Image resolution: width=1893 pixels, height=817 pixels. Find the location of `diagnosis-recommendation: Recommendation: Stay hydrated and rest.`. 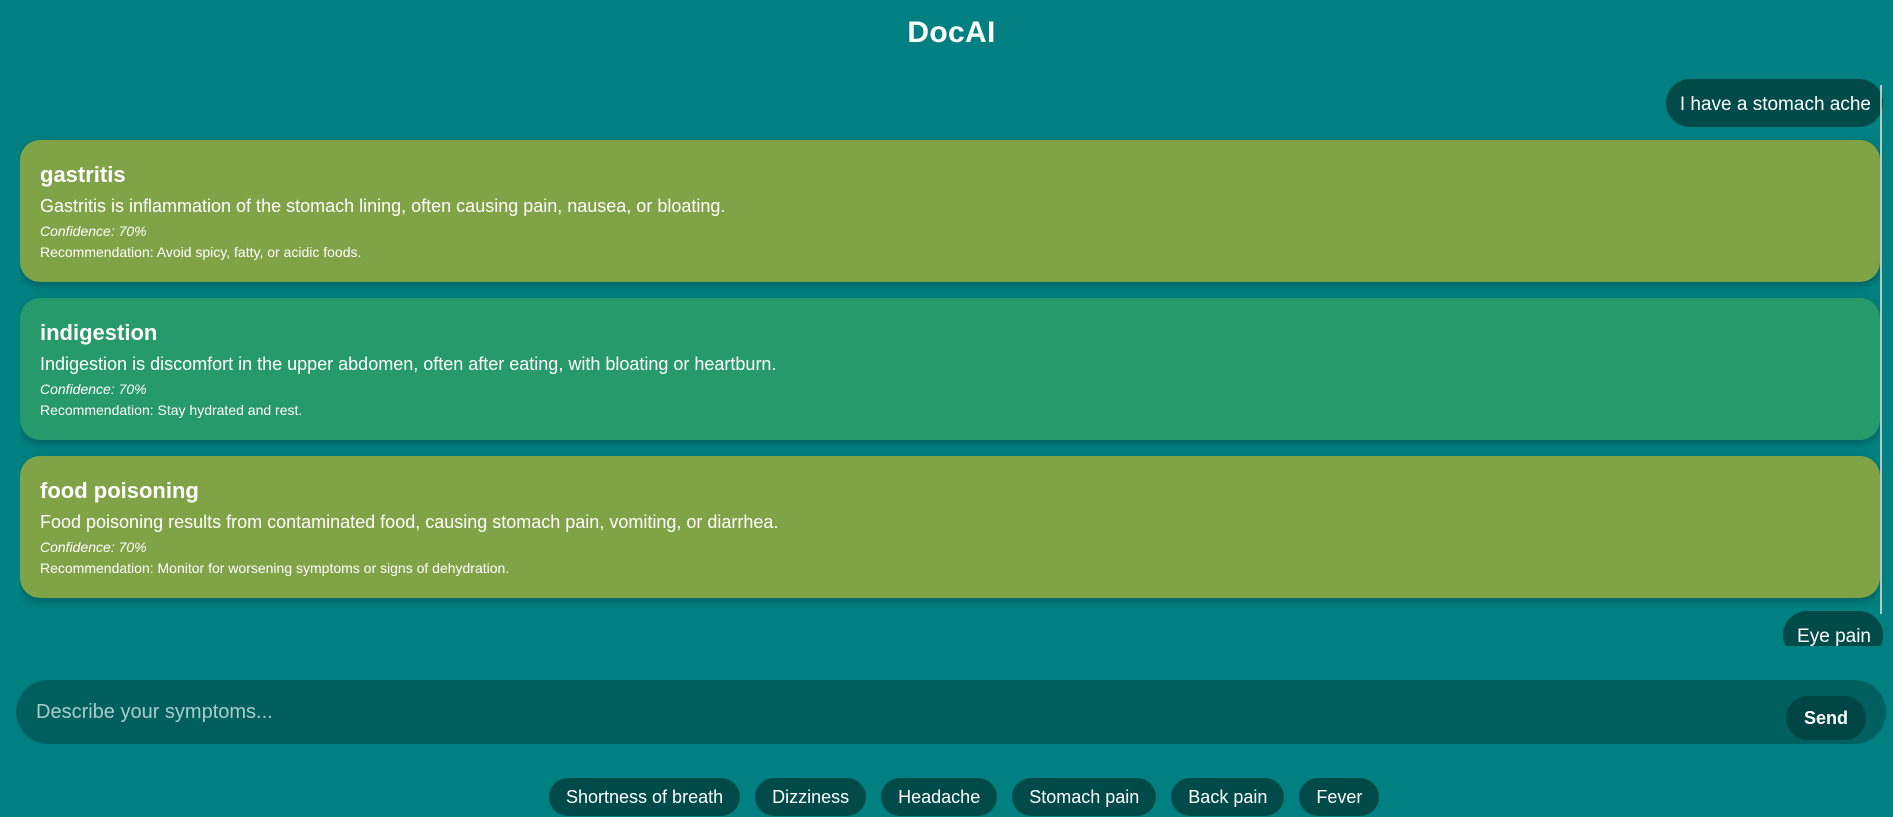

diagnosis-recommendation: Recommendation: Stay hydrated and rest. is located at coordinates (171, 410).